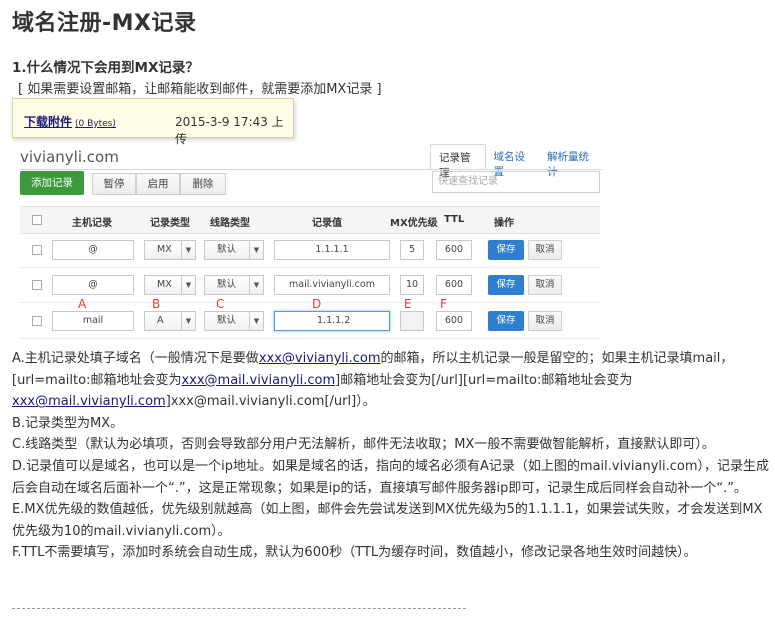 Image resolution: width=775 pixels, height=620 pixels. Describe the element at coordinates (270, 402) in the screenshot. I see `explanation-a-part4: ]xxx@mail.vivianyli.com[/url]）。` at that location.